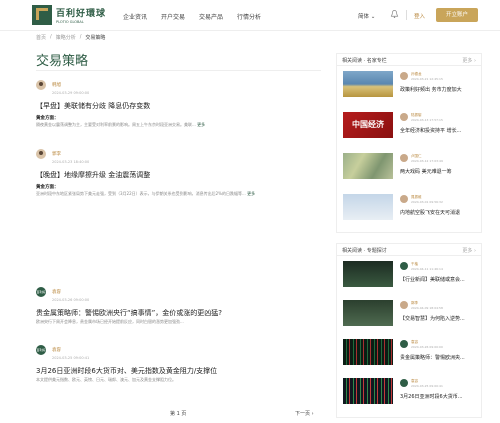  Describe the element at coordinates (439, 89) in the screenshot. I see `item-title: 政策利好频出 务市力度加大` at that location.